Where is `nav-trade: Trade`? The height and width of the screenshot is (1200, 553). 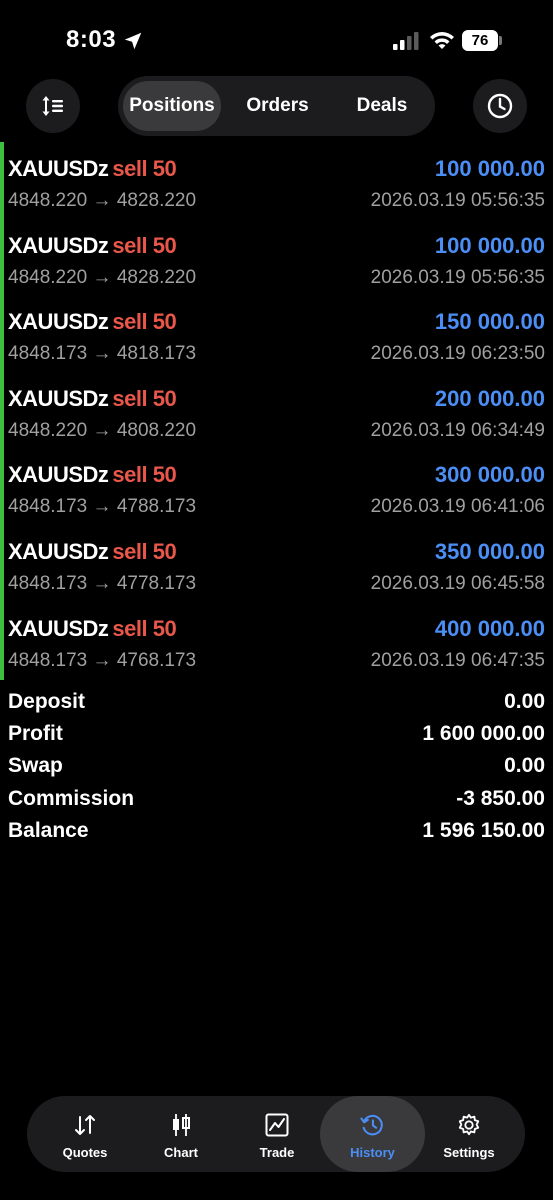
nav-trade: Trade is located at coordinates (277, 1134).